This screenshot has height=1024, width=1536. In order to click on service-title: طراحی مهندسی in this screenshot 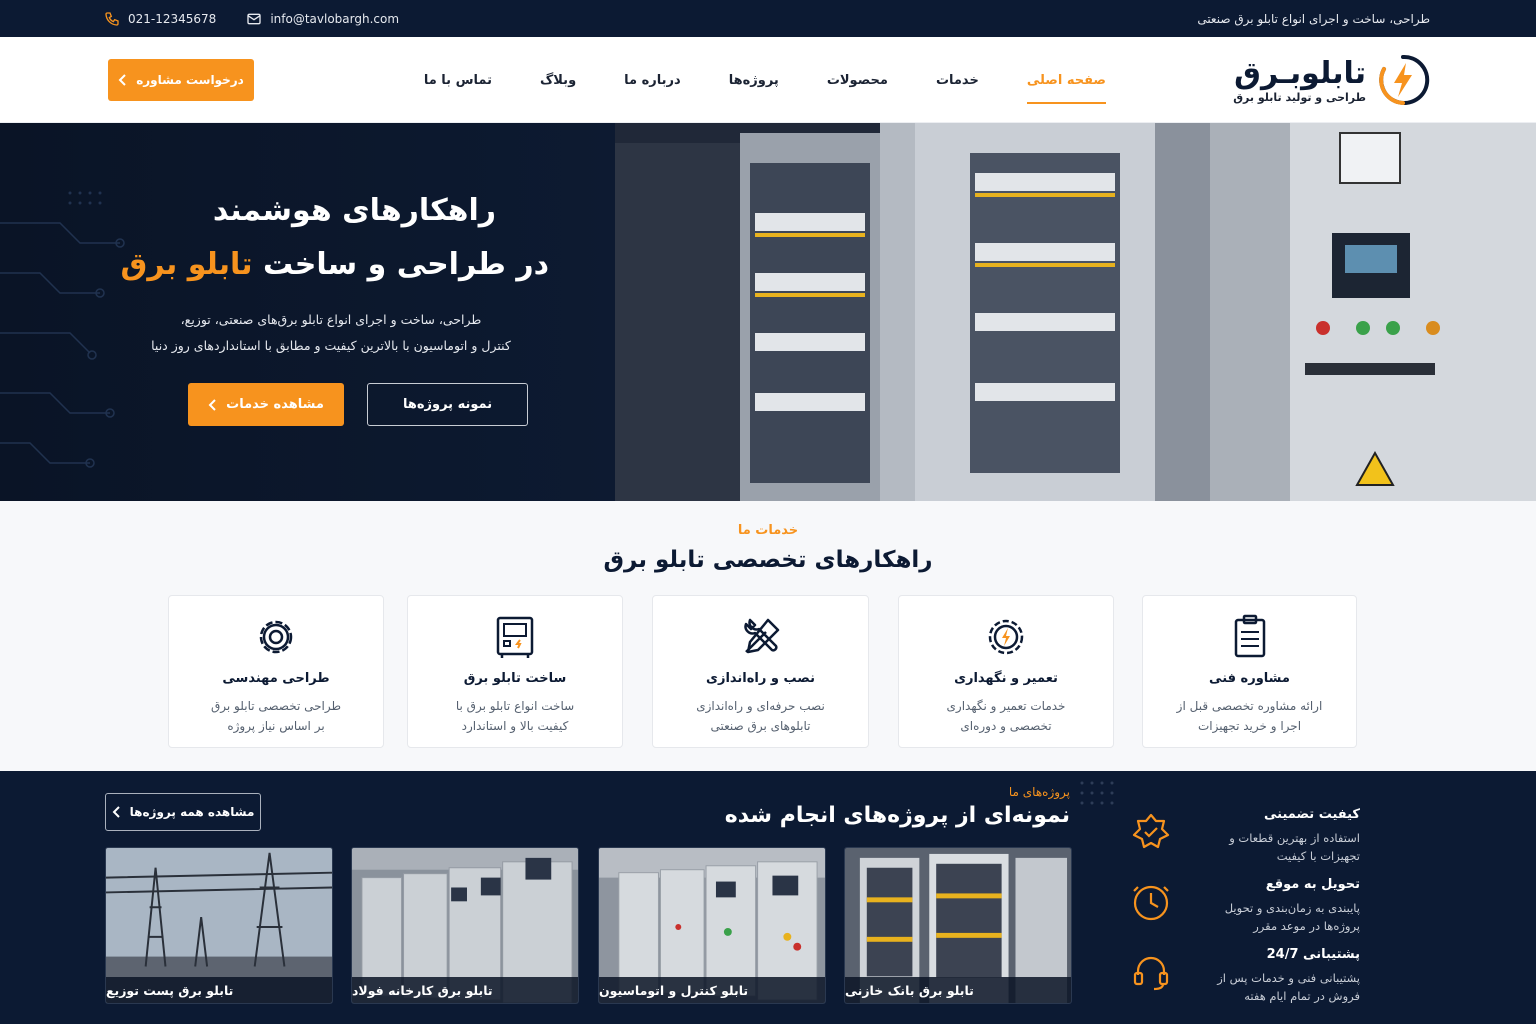, I will do `click(276, 678)`.